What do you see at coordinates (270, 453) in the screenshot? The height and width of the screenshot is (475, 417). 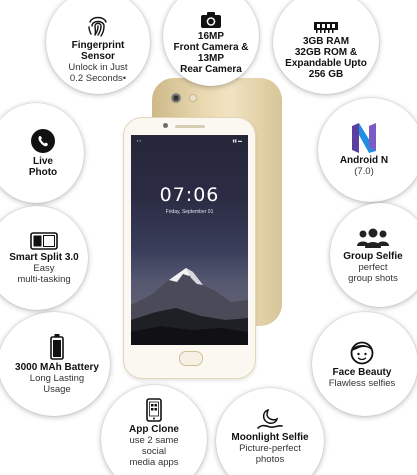 I see `moonlight-subtitle: Picture-perfect photos` at bounding box center [270, 453].